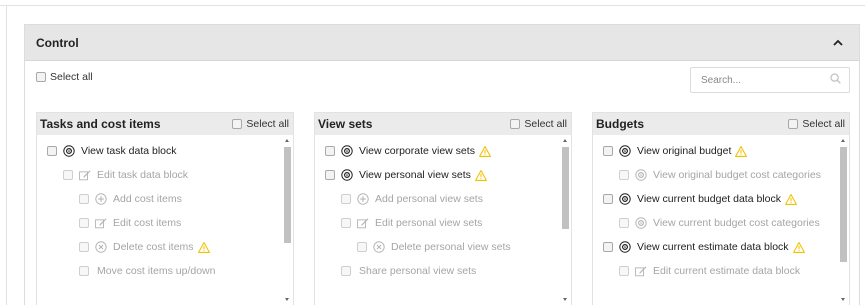  Describe the element at coordinates (620, 124) in the screenshot. I see `column-title: Budgets` at that location.